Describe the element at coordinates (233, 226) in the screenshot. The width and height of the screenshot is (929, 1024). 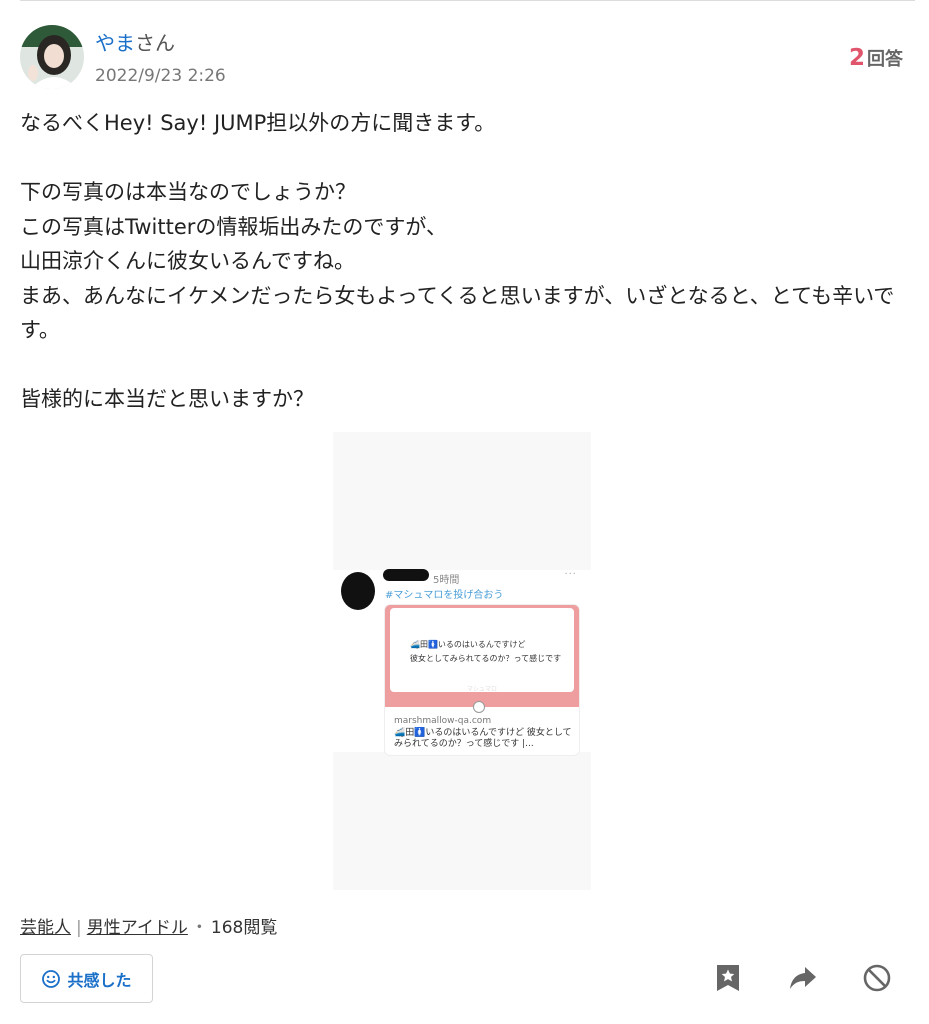
I see `question-line: この写真はTwitterの情報垢出みたのですが、` at that location.